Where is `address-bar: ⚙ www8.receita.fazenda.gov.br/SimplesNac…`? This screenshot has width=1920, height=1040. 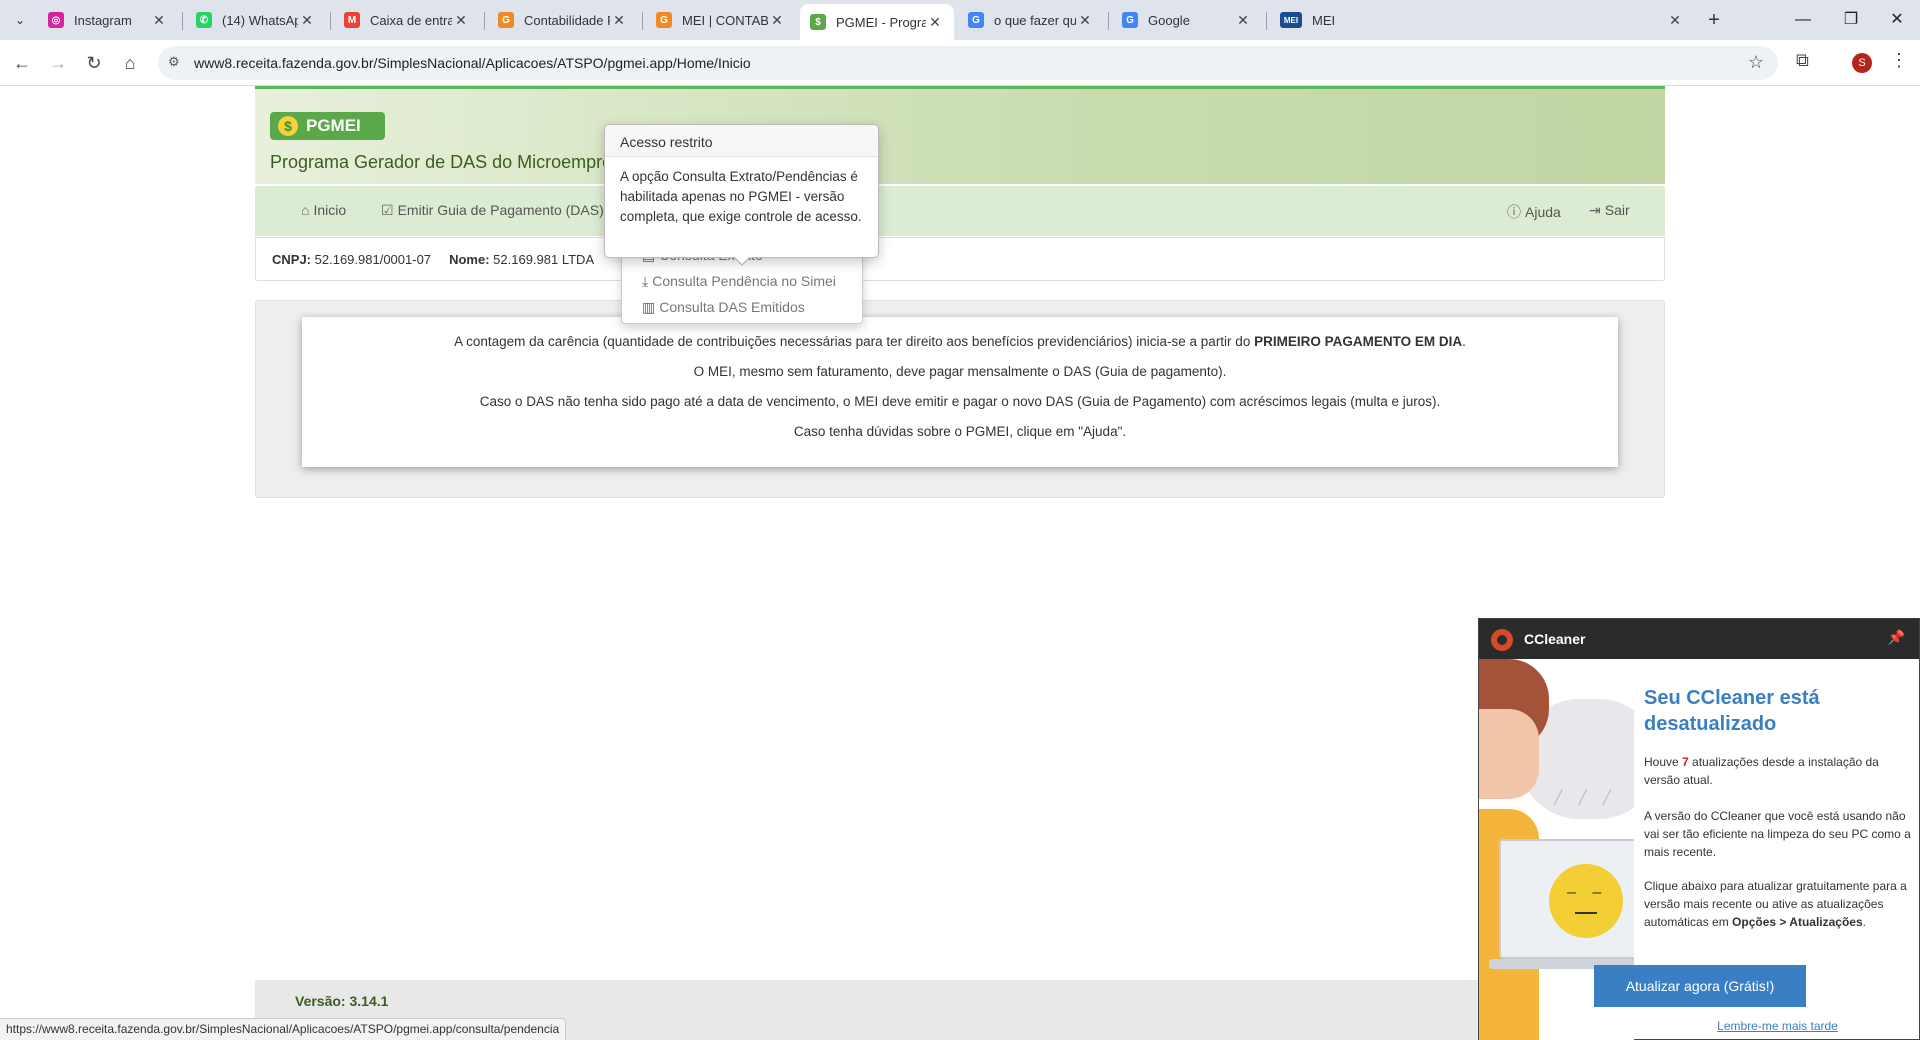
address-bar: ⚙ www8.receita.fazenda.gov.br/SimplesNac… is located at coordinates (968, 63).